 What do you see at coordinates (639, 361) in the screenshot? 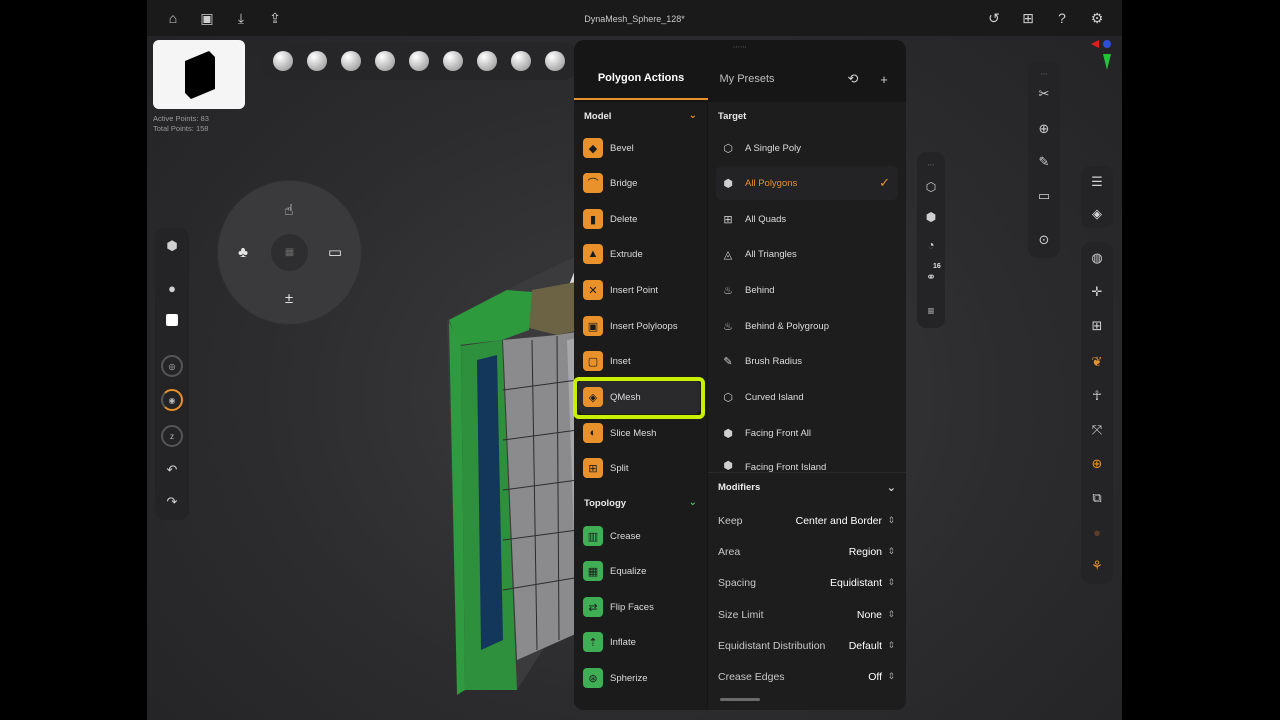
I see `action-inset: ▢ Inset` at bounding box center [639, 361].